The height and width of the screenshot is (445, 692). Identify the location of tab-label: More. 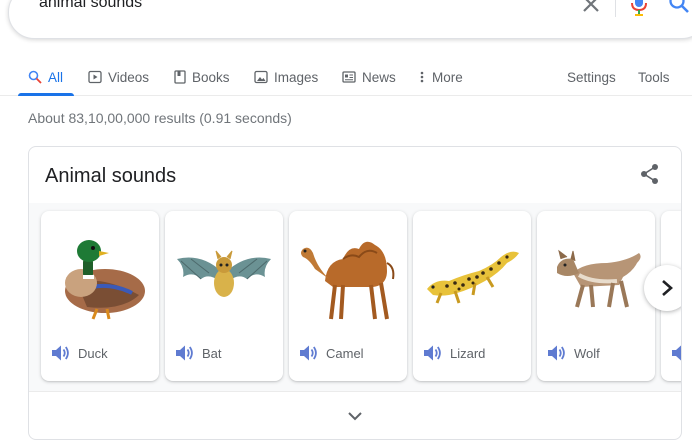
(447, 77).